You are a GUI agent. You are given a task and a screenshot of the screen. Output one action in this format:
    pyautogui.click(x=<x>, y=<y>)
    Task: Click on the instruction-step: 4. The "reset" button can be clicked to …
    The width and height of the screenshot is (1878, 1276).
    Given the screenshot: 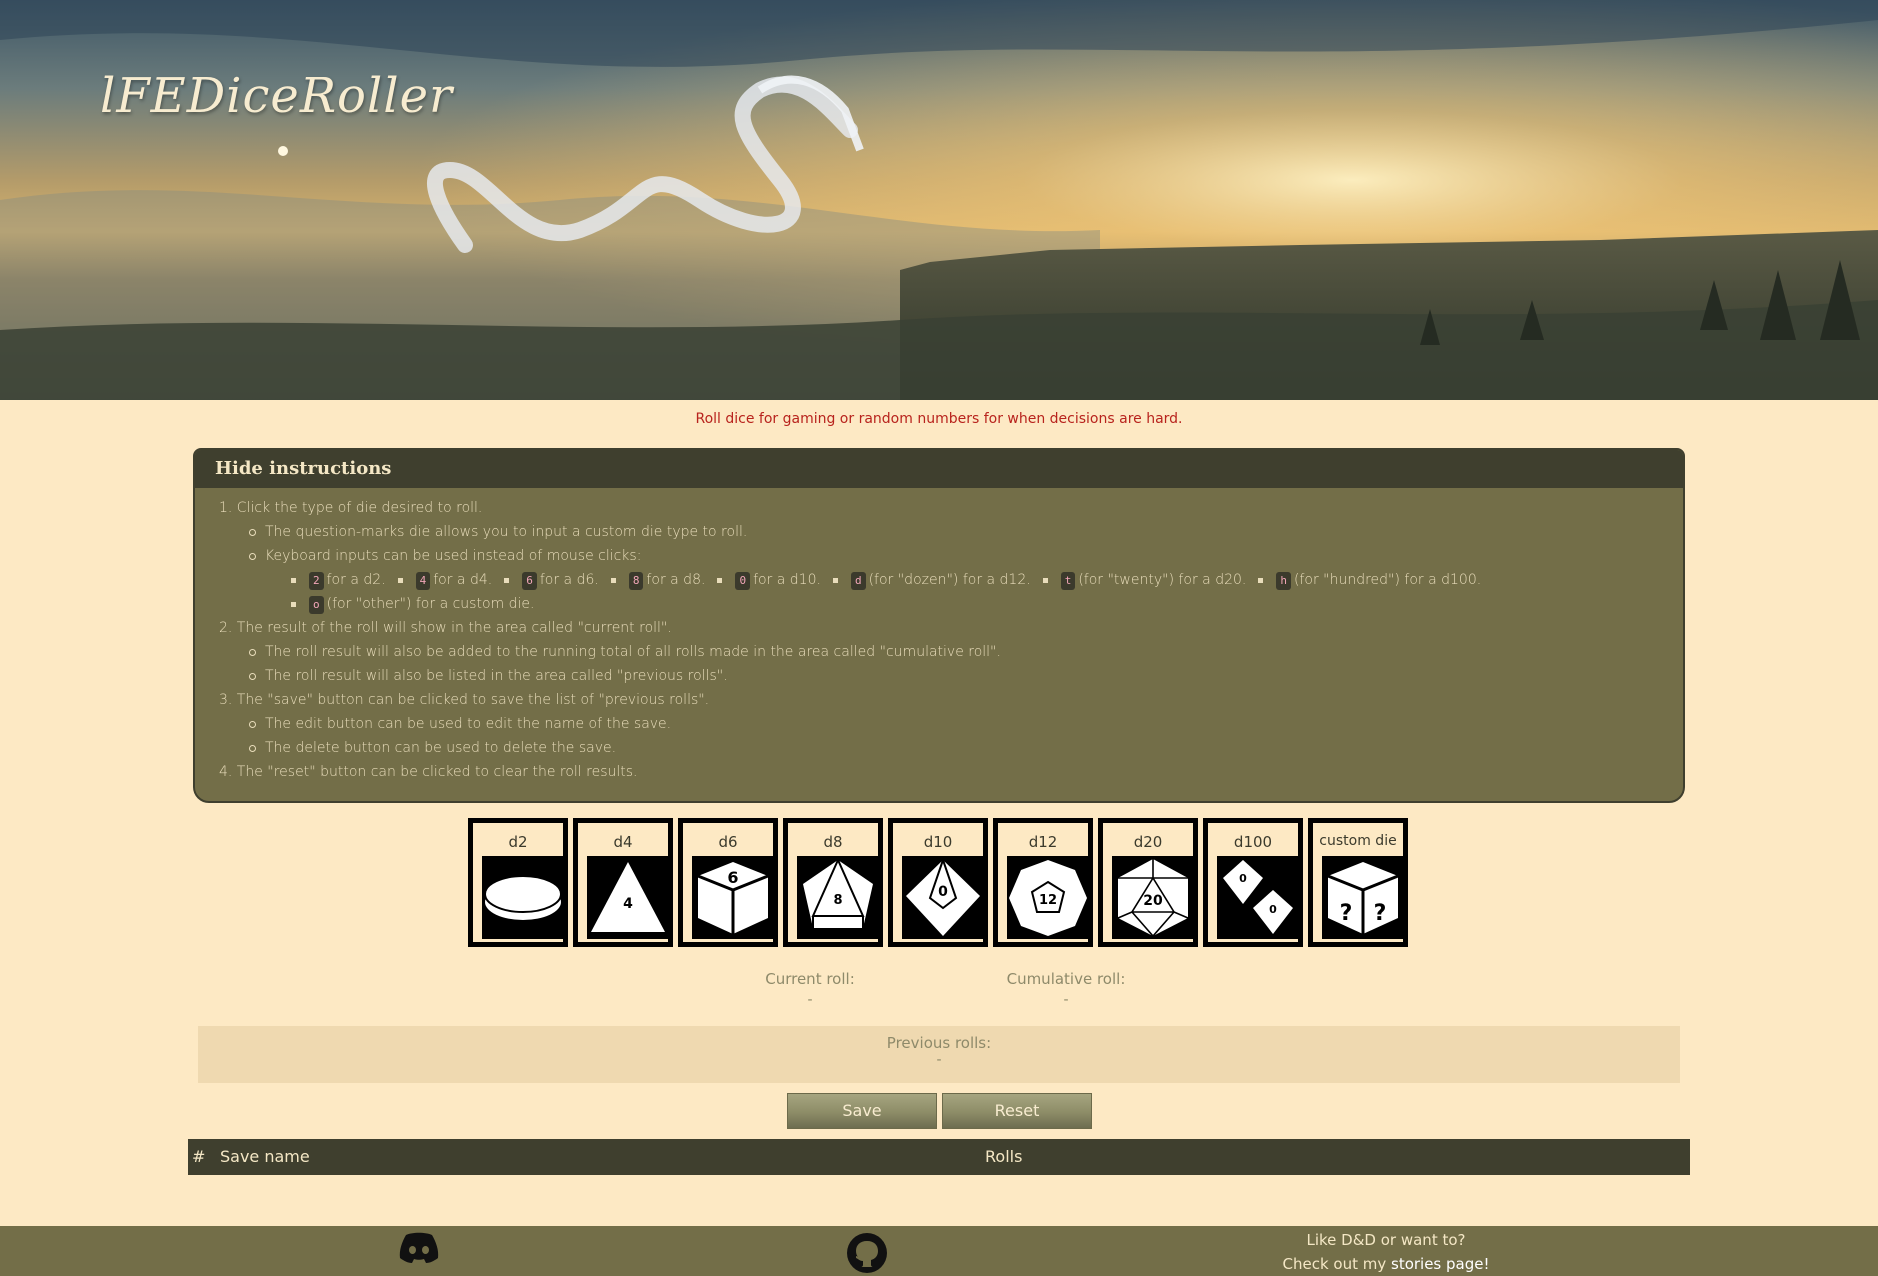 What is the action you would take?
    pyautogui.click(x=428, y=772)
    